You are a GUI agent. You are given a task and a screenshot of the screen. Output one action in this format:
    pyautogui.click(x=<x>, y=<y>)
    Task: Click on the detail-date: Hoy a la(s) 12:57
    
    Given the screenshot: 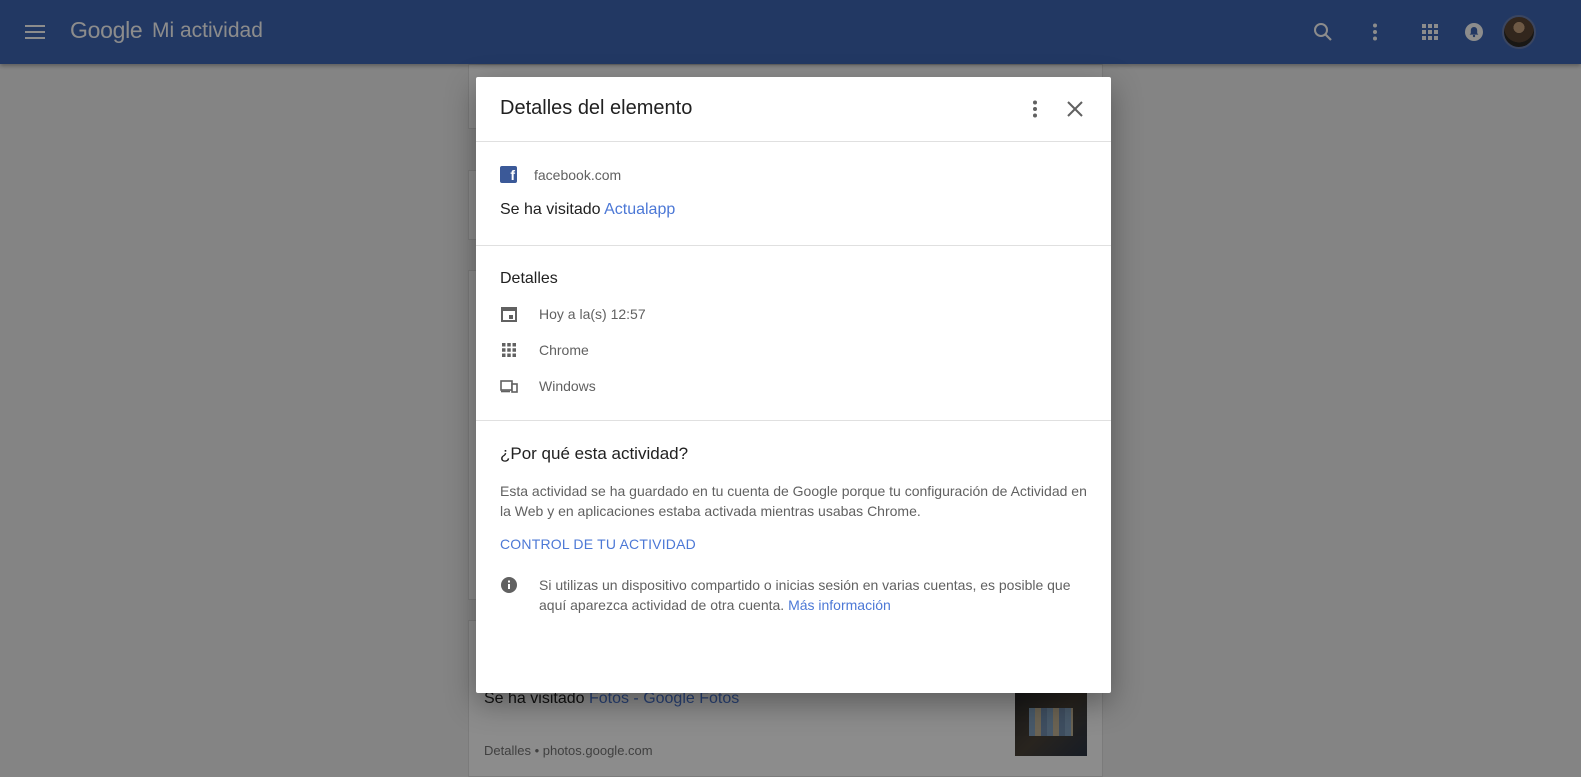 What is the action you would take?
    pyautogui.click(x=592, y=314)
    